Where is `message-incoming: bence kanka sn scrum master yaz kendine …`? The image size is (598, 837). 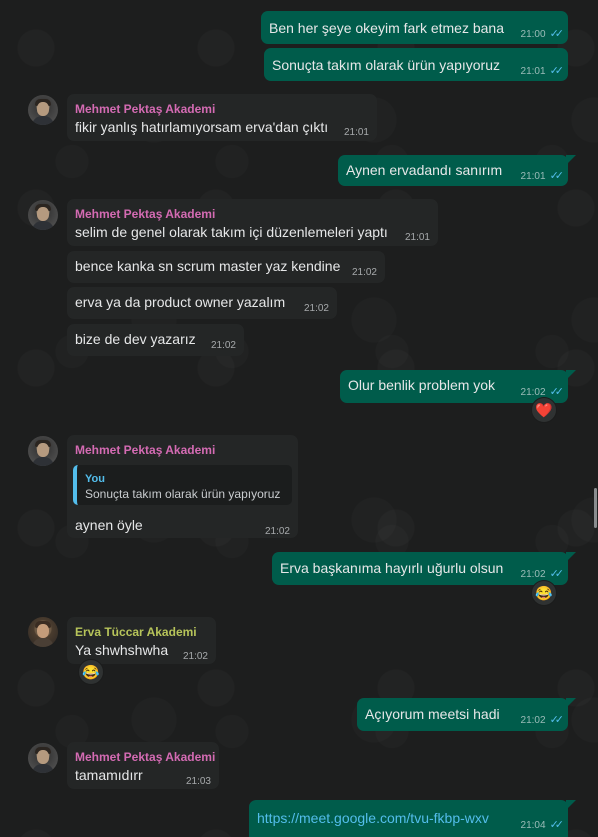
message-incoming: bence kanka sn scrum master yaz kendine … is located at coordinates (226, 267).